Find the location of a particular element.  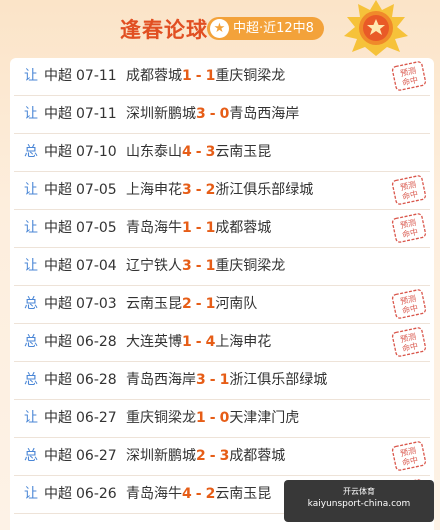

away-team: 河南队 is located at coordinates (236, 304).